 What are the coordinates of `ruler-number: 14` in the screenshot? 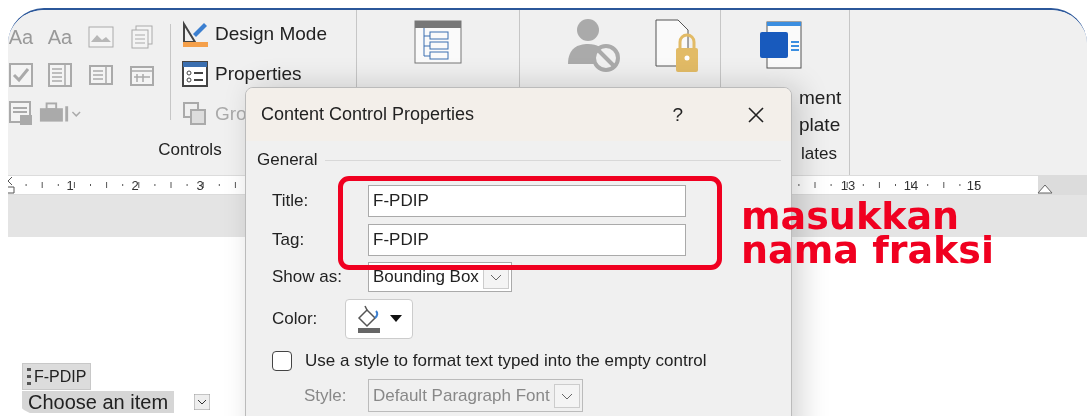 It's located at (911, 185).